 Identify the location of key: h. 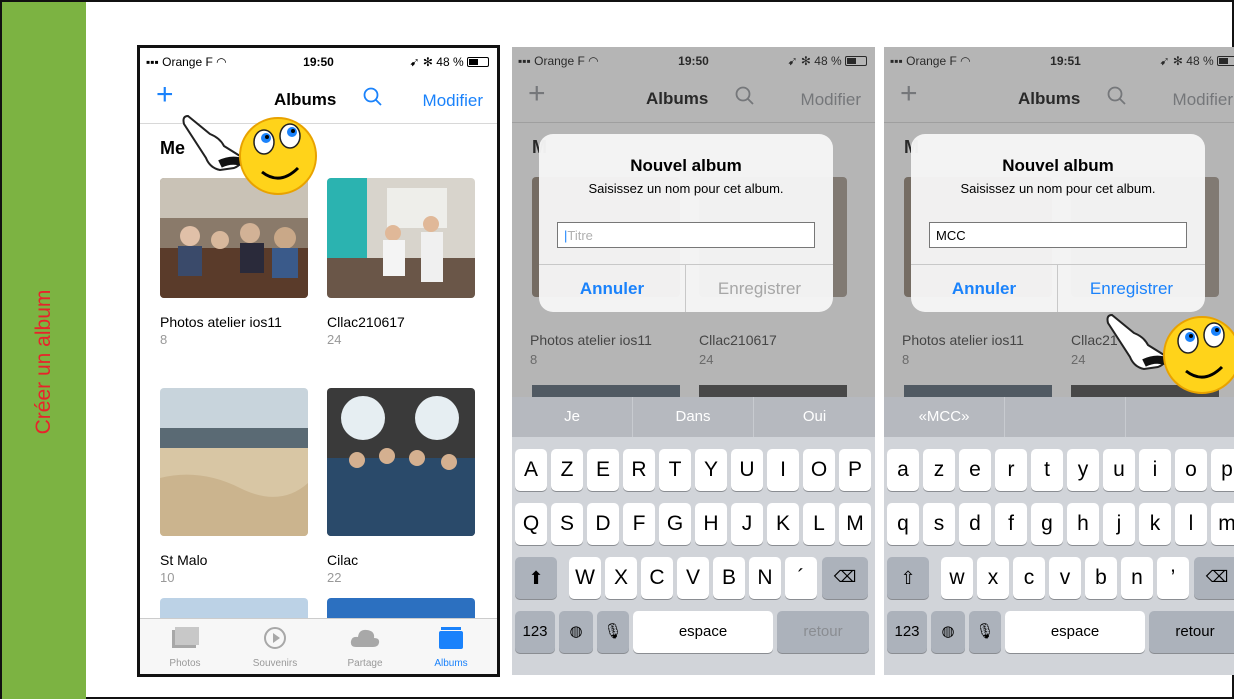
(1083, 524).